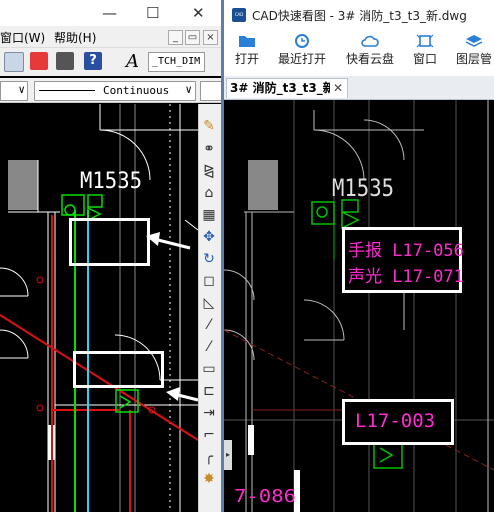 This screenshot has height=512, width=494. Describe the element at coordinates (209, 126) in the screenshot. I see `erase-icon: ✎` at that location.